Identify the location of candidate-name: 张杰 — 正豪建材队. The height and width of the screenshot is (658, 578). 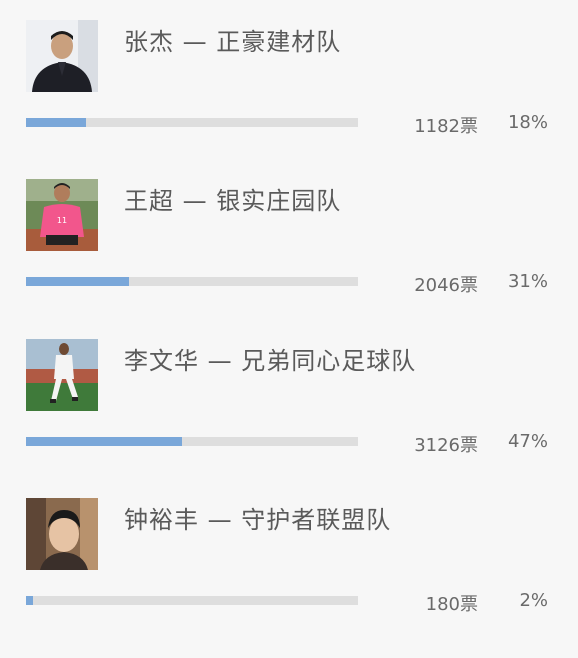
(233, 42).